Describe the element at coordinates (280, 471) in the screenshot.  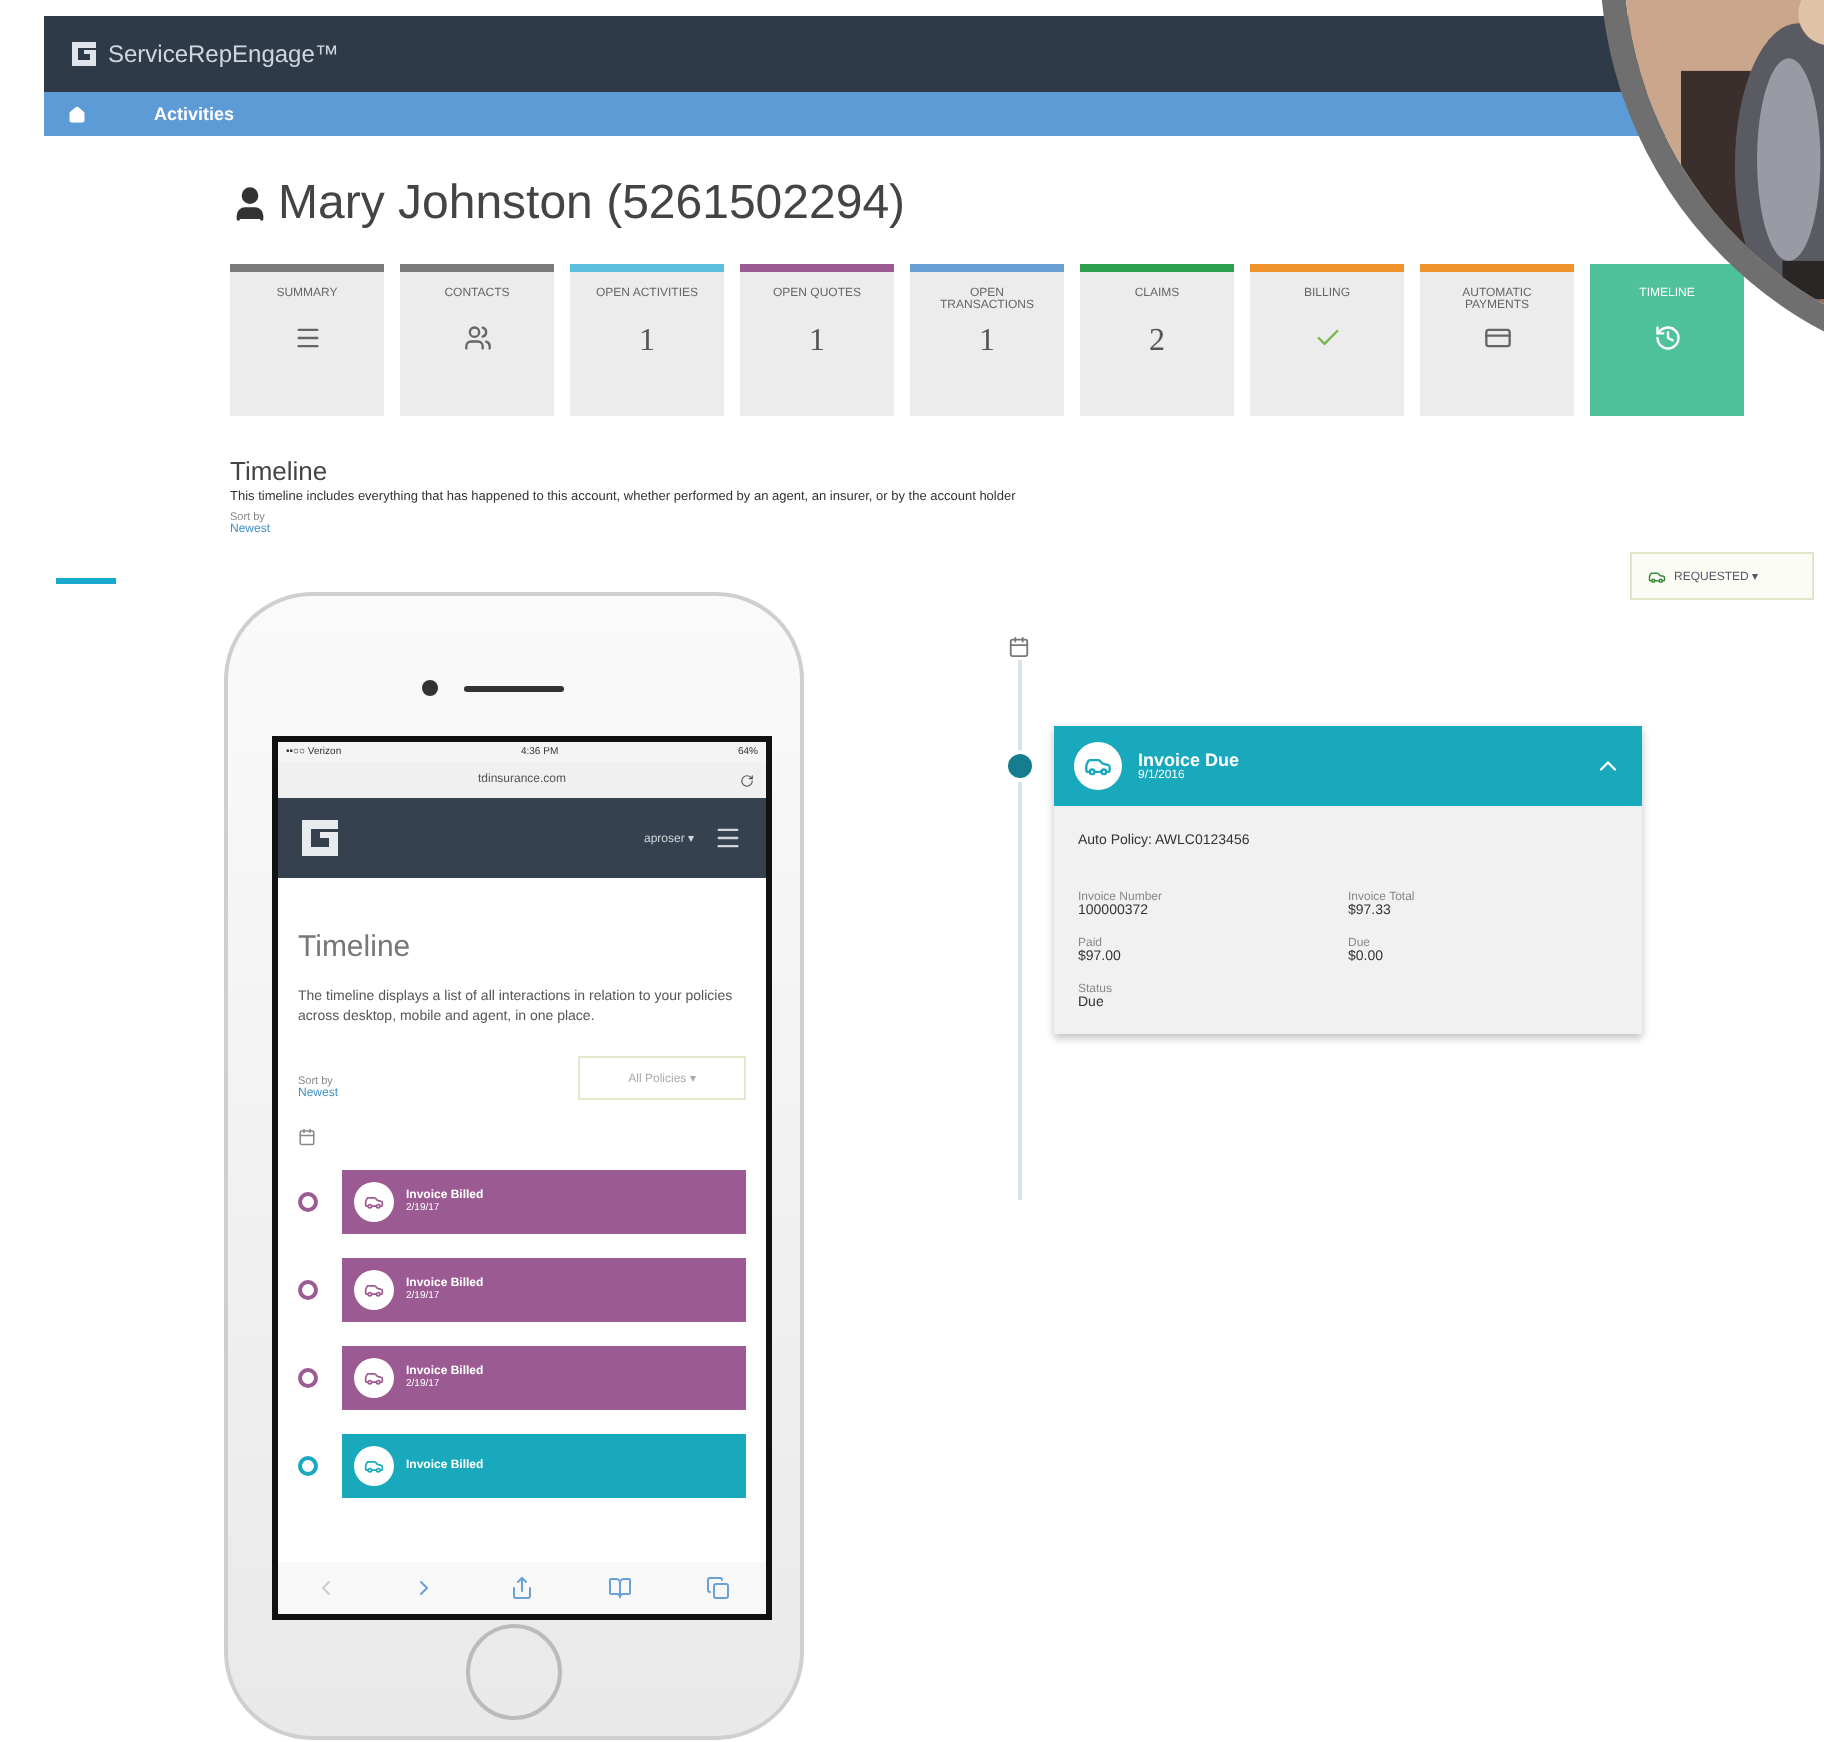
I see `section-title: Timeline` at that location.